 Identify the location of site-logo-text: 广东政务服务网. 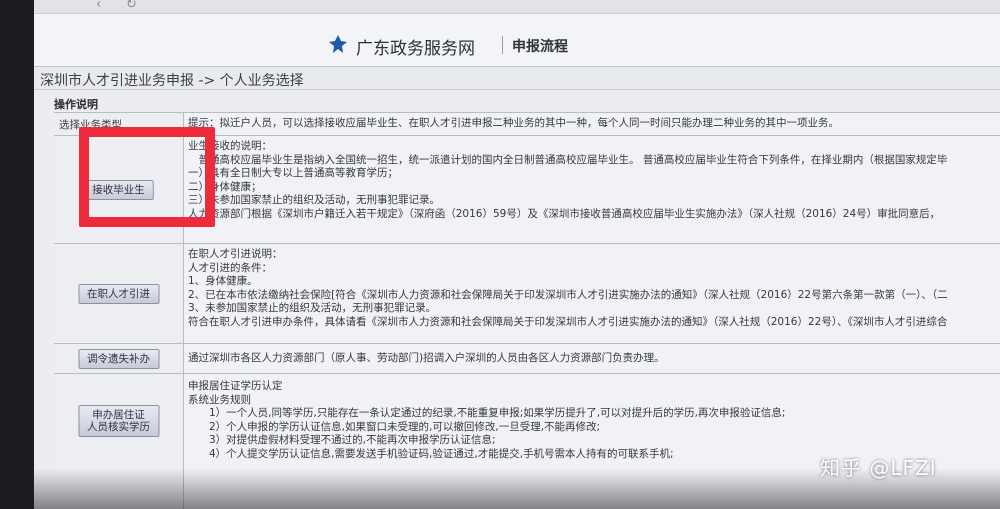
(415, 46).